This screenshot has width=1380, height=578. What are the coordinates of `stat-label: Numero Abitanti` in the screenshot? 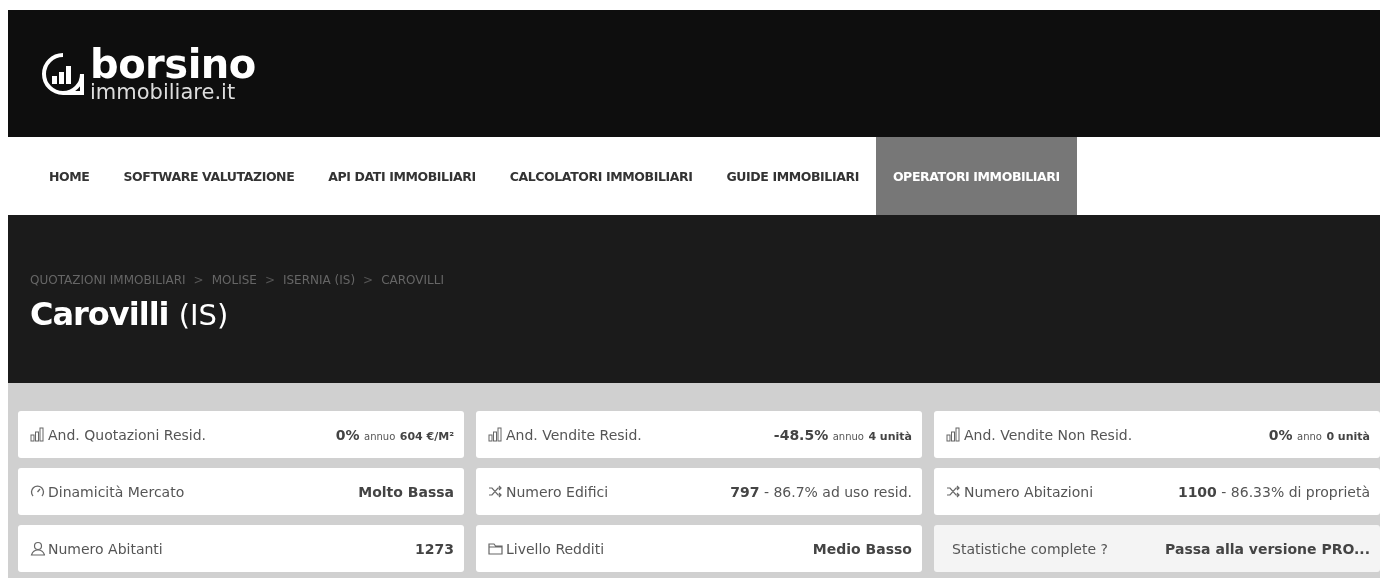 It's located at (105, 548).